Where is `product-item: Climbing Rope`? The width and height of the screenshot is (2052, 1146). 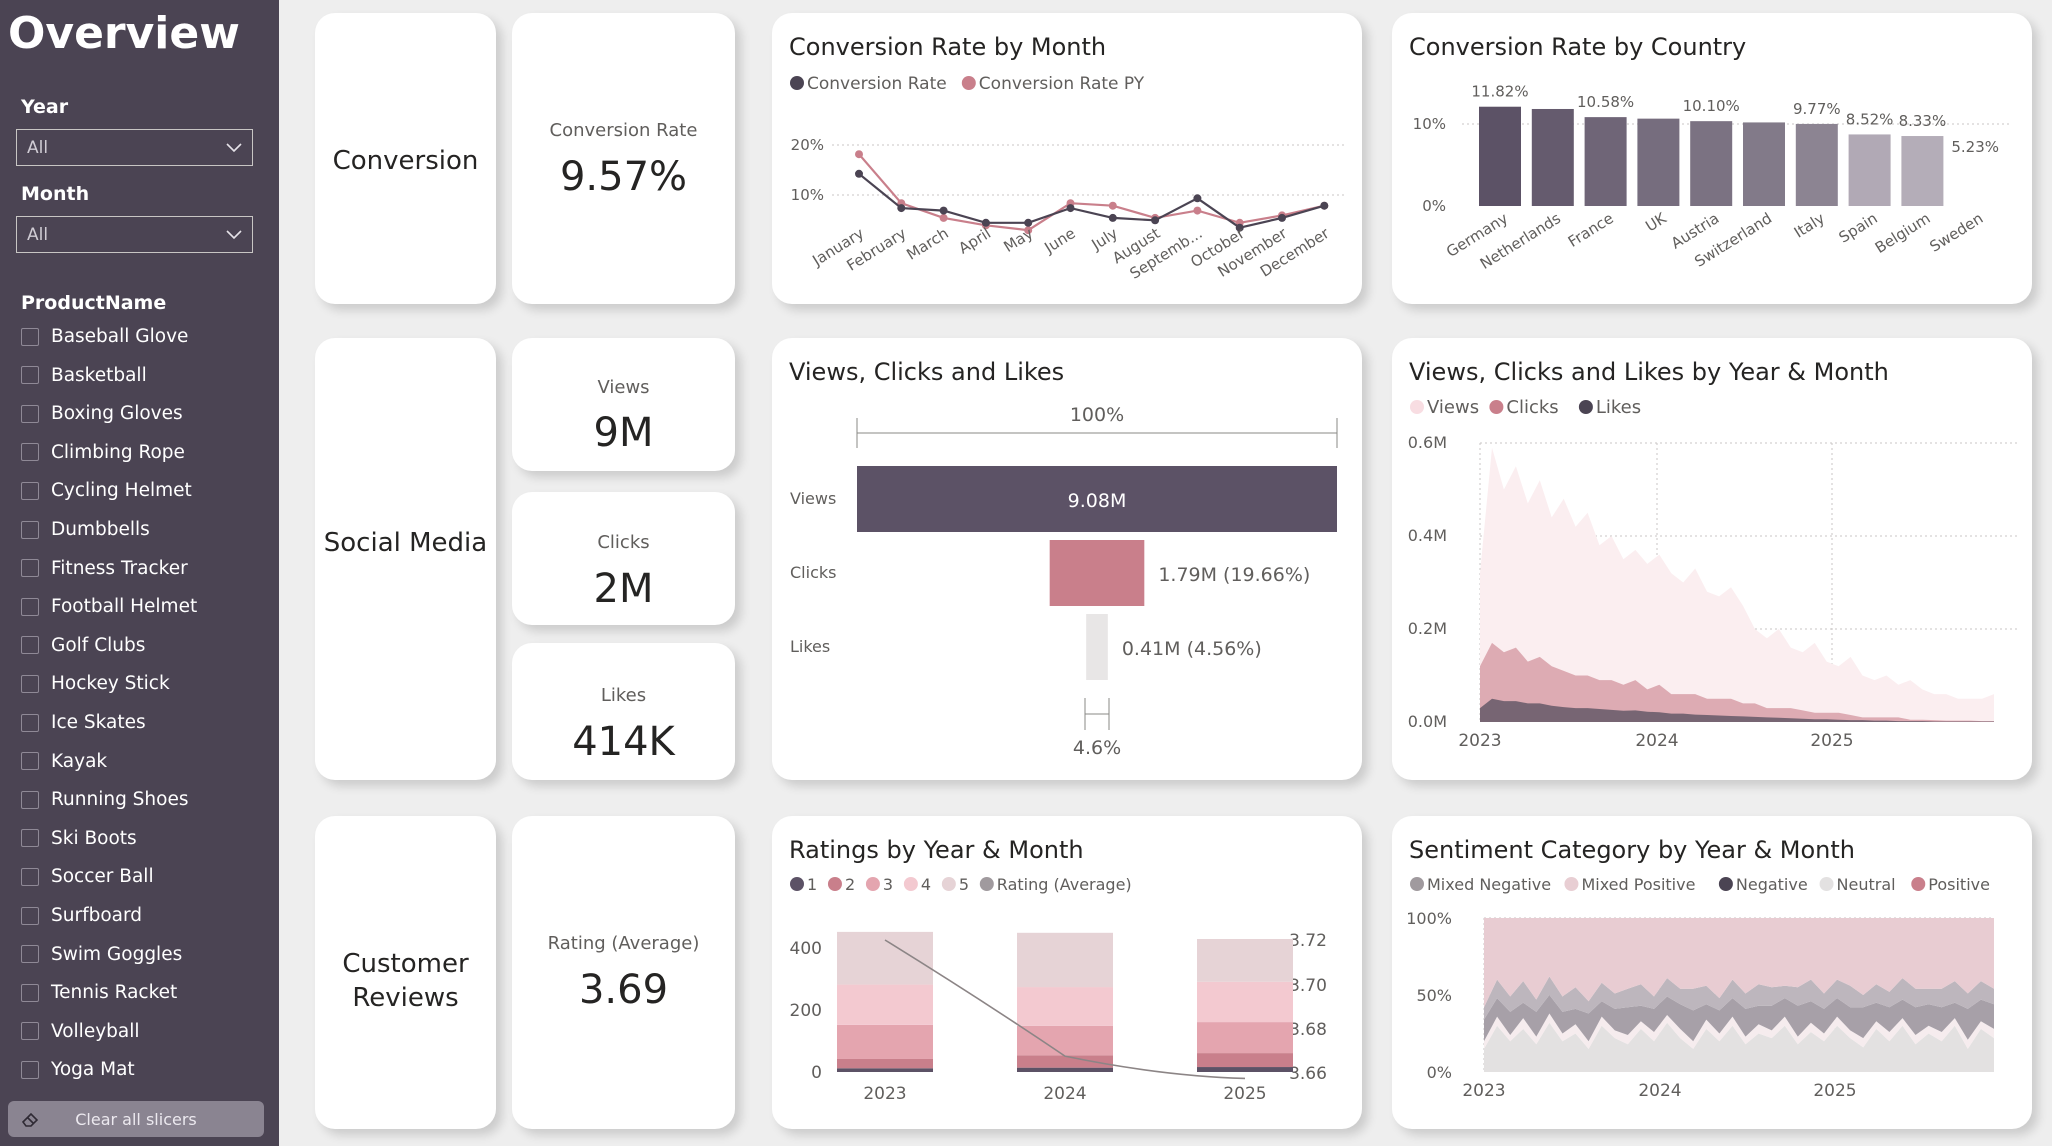 product-item: Climbing Rope is located at coordinates (103, 452).